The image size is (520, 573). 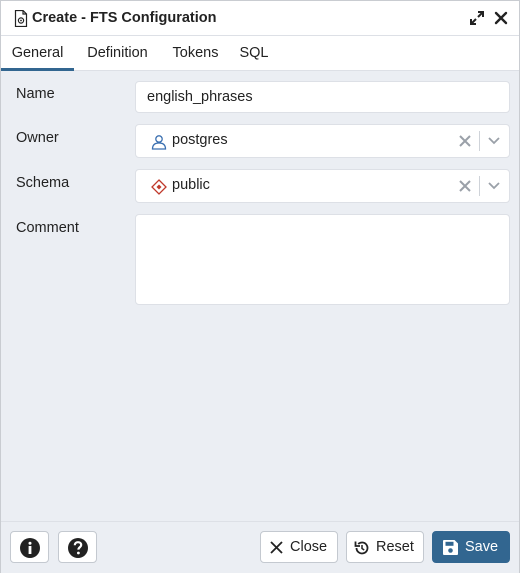 What do you see at coordinates (200, 140) in the screenshot?
I see `owner-select-value: postgres` at bounding box center [200, 140].